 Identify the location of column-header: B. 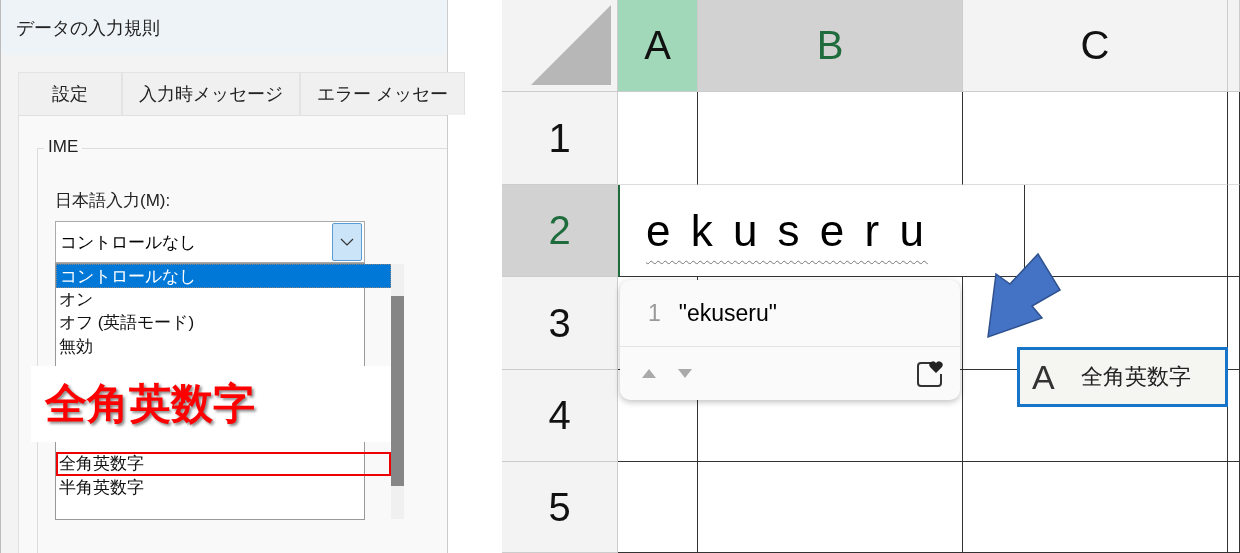
(830, 46).